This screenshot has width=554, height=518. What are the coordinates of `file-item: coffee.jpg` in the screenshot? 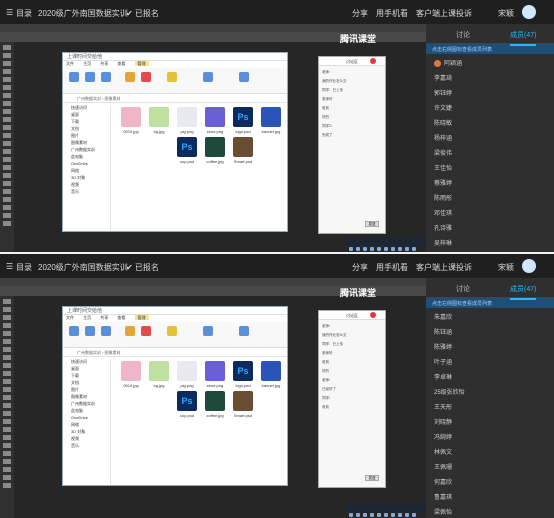 It's located at (215, 404).